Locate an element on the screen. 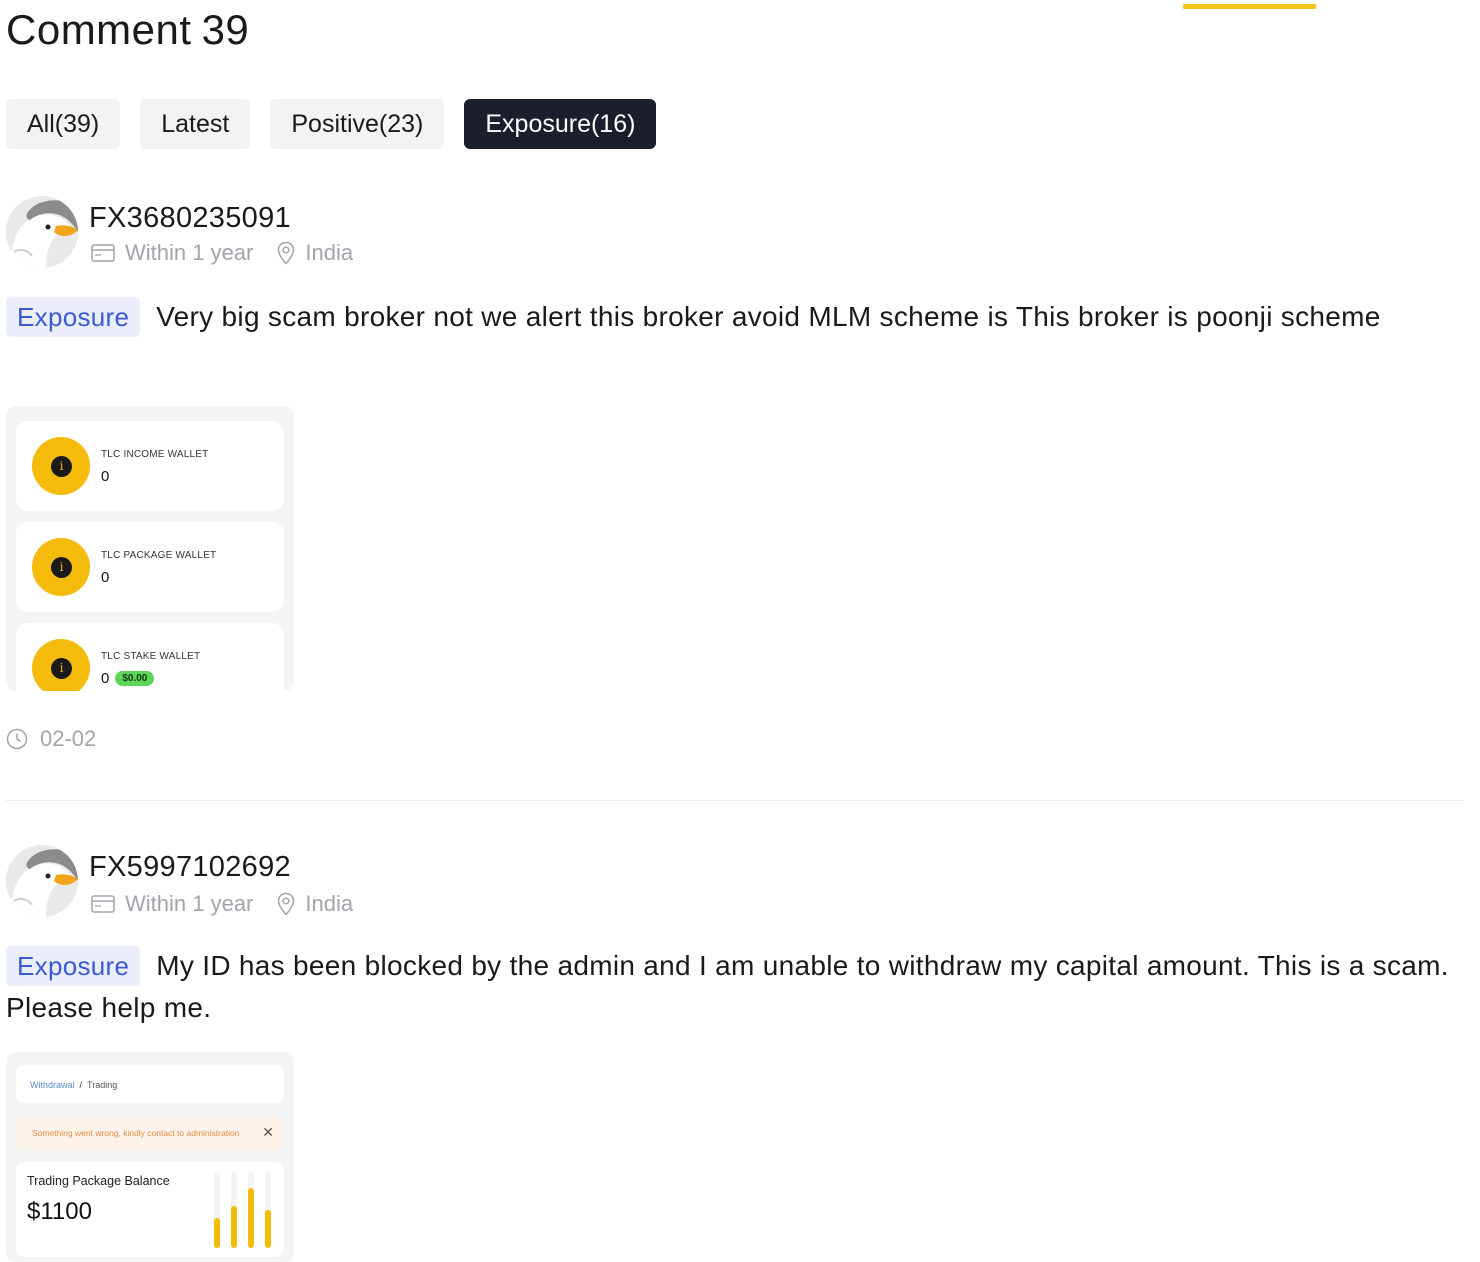 The width and height of the screenshot is (1480, 1262). comment-divider is located at coordinates (735, 800).